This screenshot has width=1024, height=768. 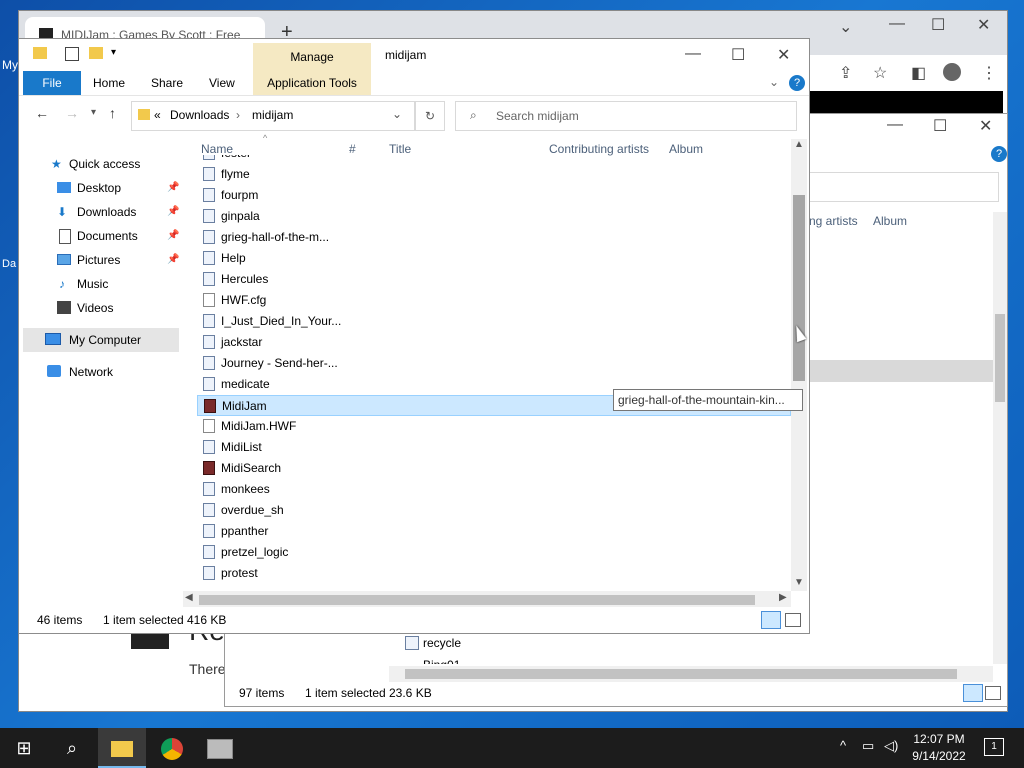 I want to click on chrome-taskbar-icon, so click(x=172, y=748).